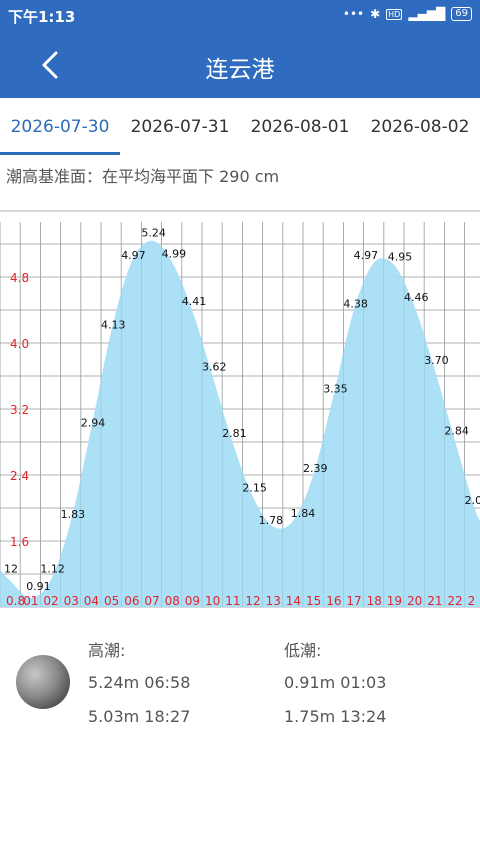  What do you see at coordinates (436, 360) in the screenshot?
I see `point-label: 3.70` at bounding box center [436, 360].